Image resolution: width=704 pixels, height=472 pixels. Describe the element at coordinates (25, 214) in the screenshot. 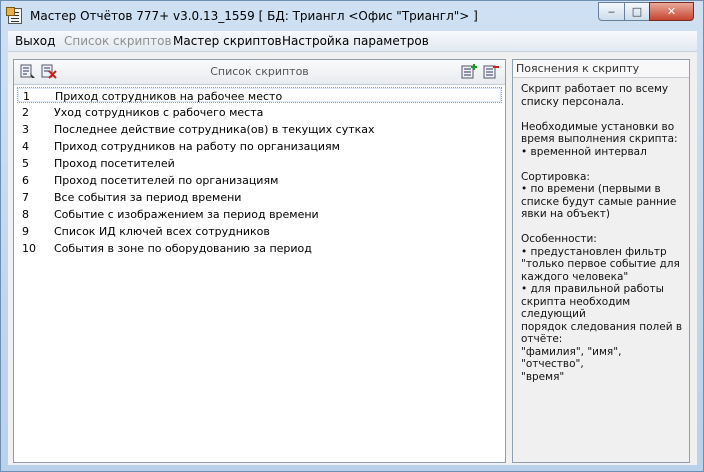

I see `script-row-number: 8` at that location.